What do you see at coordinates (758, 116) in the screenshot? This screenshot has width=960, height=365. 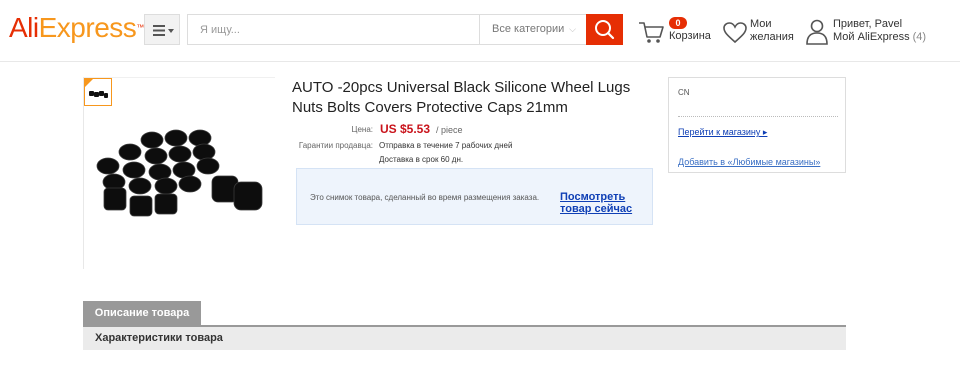 I see `store-divider` at bounding box center [758, 116].